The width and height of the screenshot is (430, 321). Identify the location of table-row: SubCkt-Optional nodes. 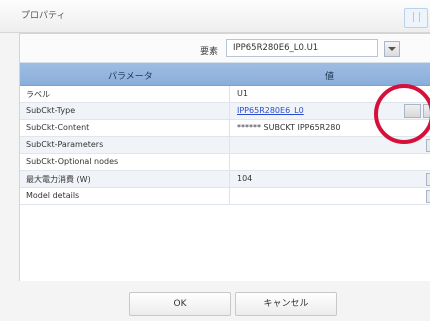
(225, 162).